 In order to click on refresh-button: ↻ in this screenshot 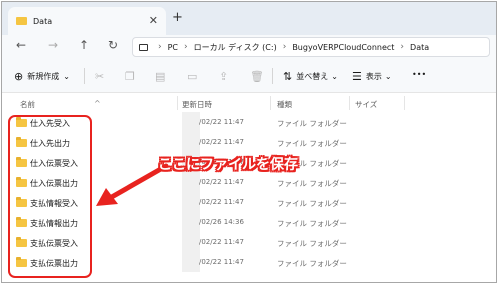, I will do `click(113, 45)`.